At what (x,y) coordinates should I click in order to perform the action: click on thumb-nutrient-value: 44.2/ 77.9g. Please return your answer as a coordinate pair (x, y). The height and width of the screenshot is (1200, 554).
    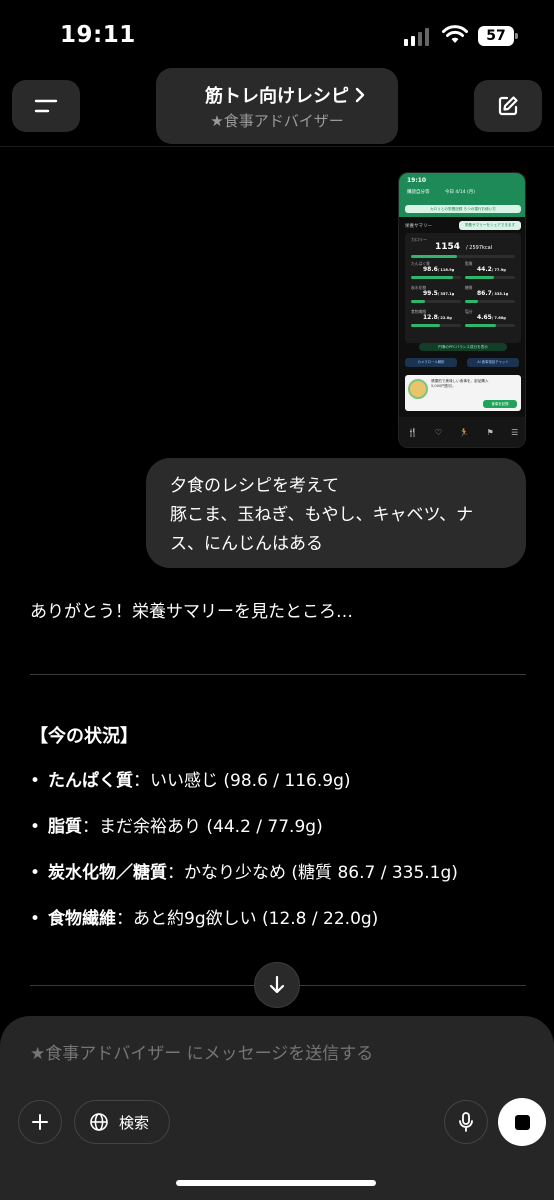
    Looking at the image, I should click on (491, 269).